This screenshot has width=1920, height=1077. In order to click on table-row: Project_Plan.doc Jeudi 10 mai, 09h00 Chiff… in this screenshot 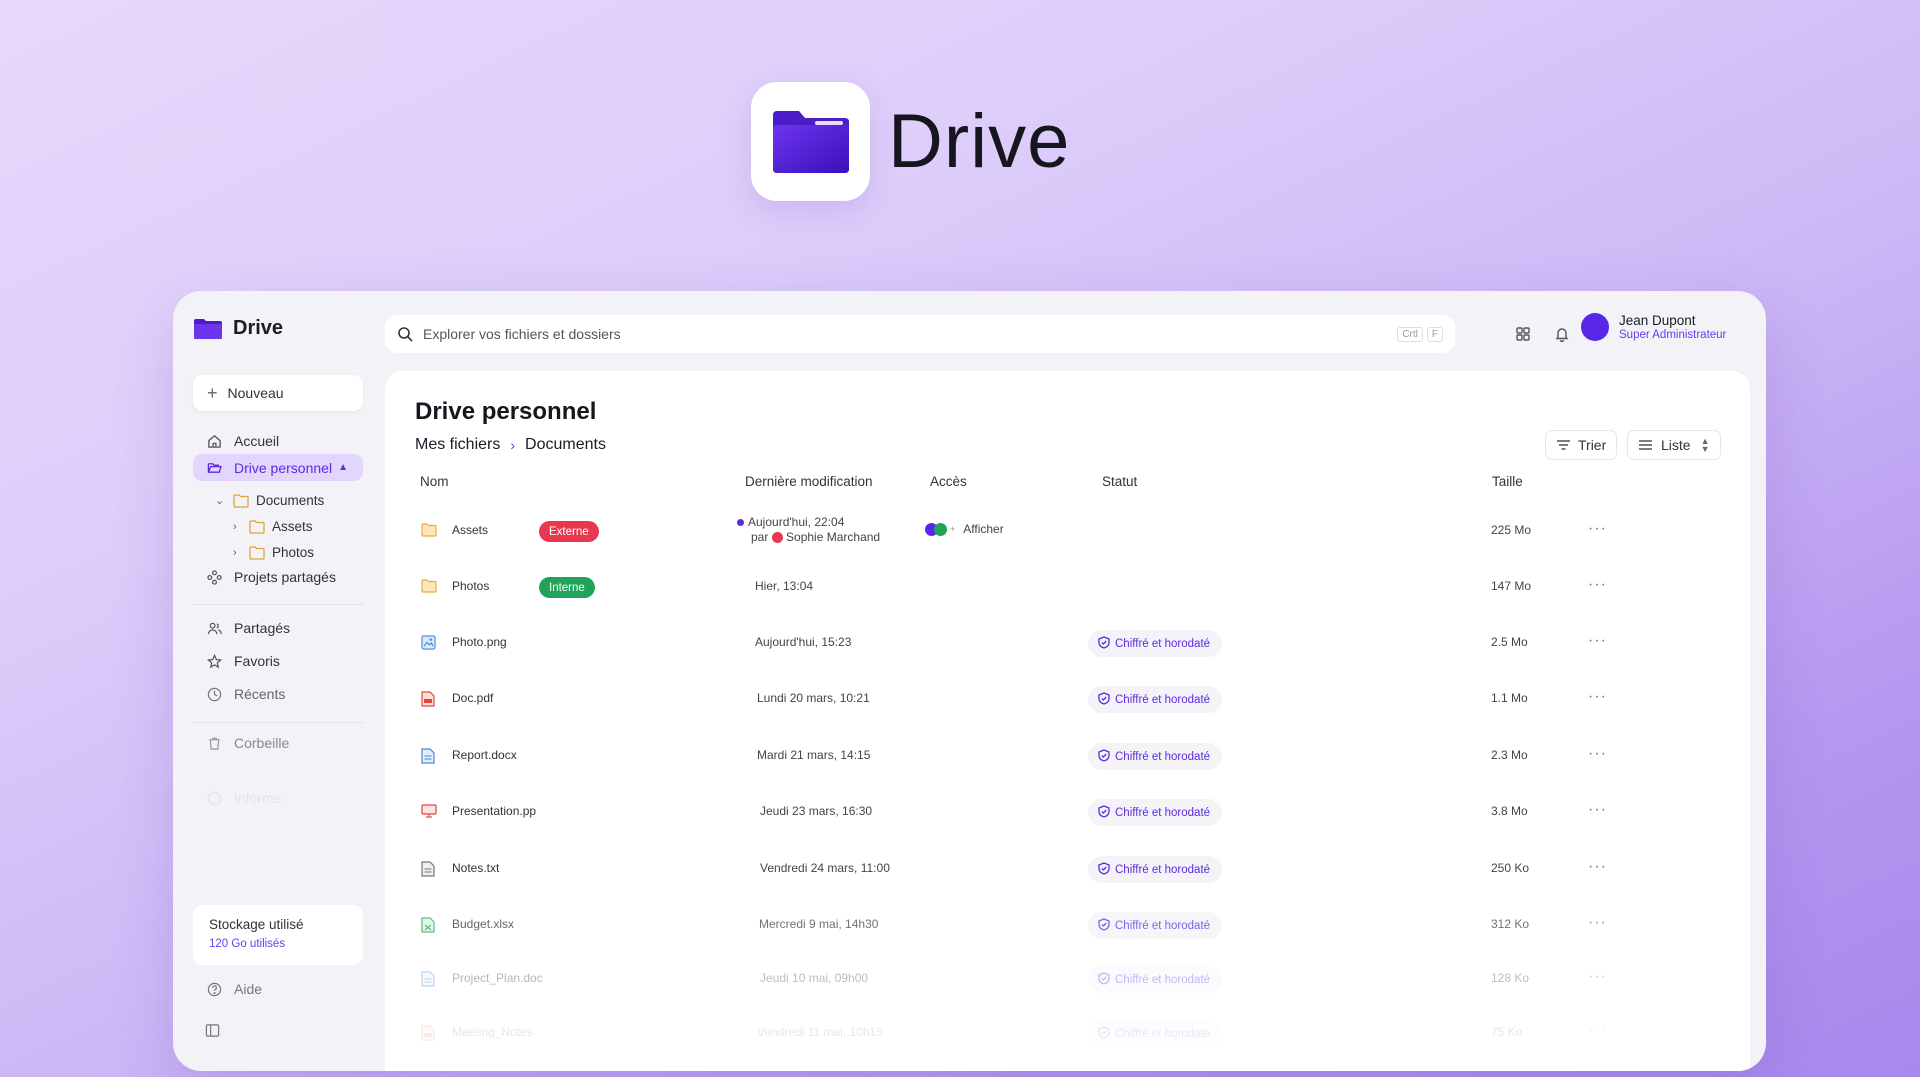, I will do `click(1067, 979)`.